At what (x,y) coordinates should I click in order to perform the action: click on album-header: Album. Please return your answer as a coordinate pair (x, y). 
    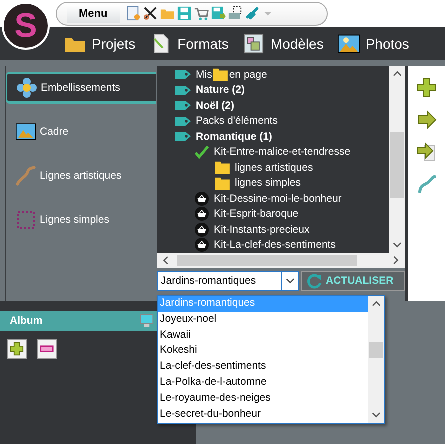
    Looking at the image, I should click on (78, 321).